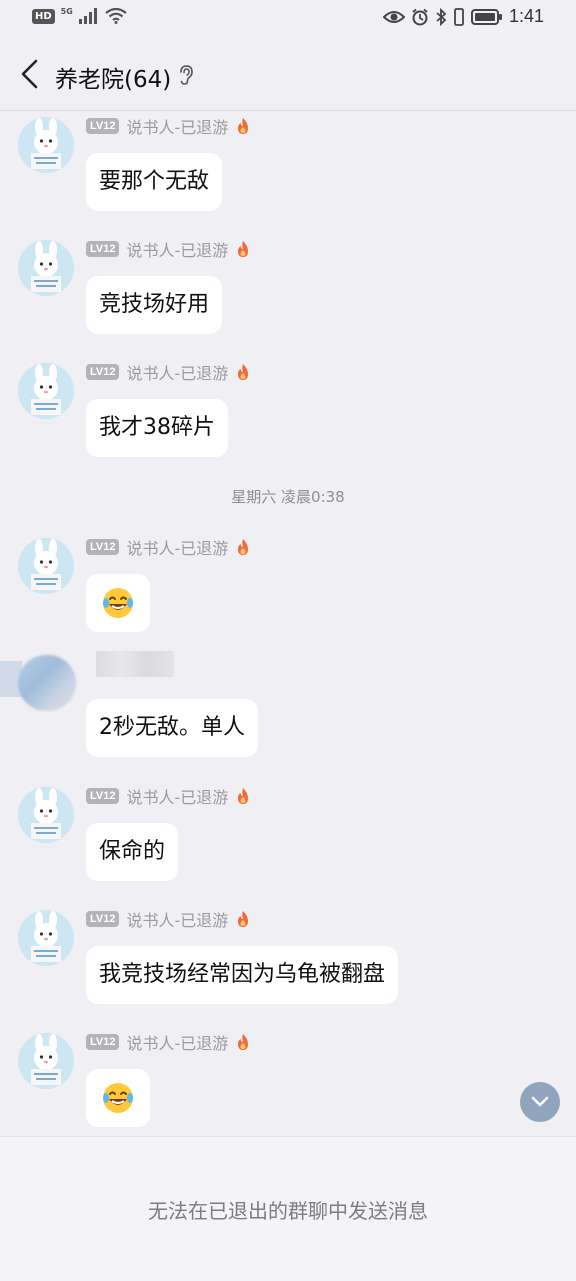 Image resolution: width=576 pixels, height=1281 pixels. What do you see at coordinates (486, 16) in the screenshot?
I see `battery-icon` at bounding box center [486, 16].